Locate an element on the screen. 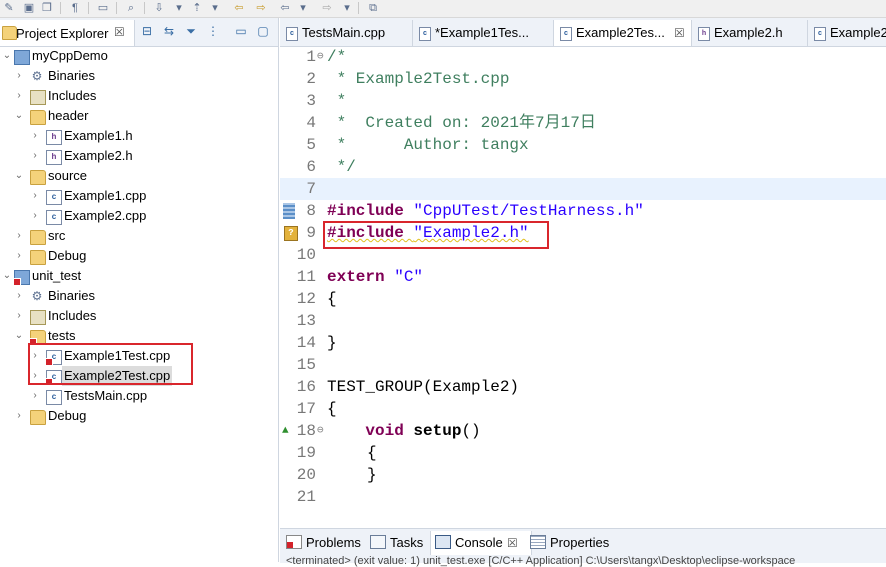 The height and width of the screenshot is (567, 886). tab-tasks: Tasks is located at coordinates (396, 543).